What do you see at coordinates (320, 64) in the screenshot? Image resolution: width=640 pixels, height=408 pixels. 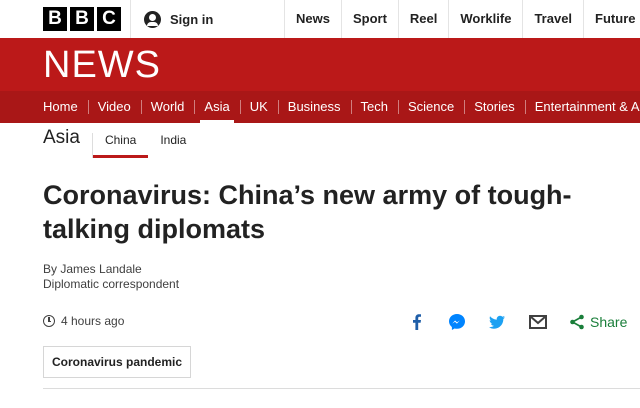 I see `news-header: NEWS` at bounding box center [320, 64].